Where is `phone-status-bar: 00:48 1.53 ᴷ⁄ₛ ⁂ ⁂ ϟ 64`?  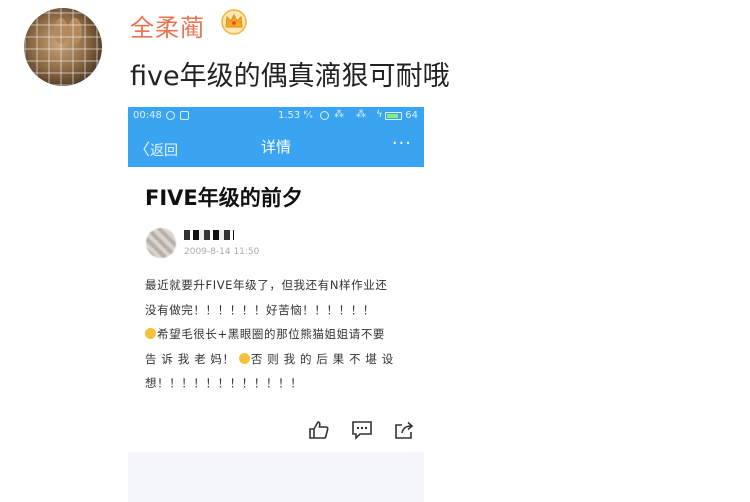
phone-status-bar: 00:48 1.53 ᴷ⁄ₛ ⁂ ⁂ ϟ 64 is located at coordinates (276, 117).